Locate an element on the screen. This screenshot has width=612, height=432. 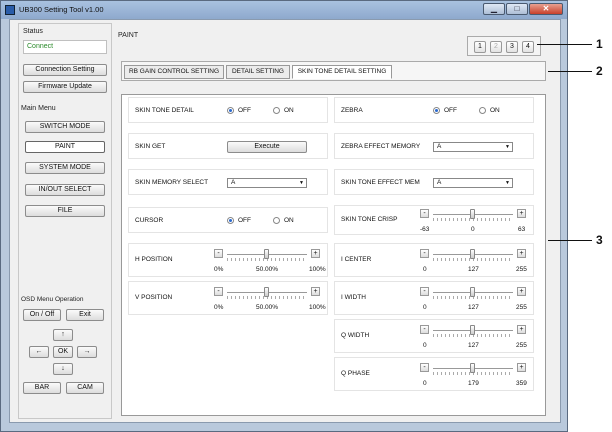
app-icon is located at coordinates (10, 10).